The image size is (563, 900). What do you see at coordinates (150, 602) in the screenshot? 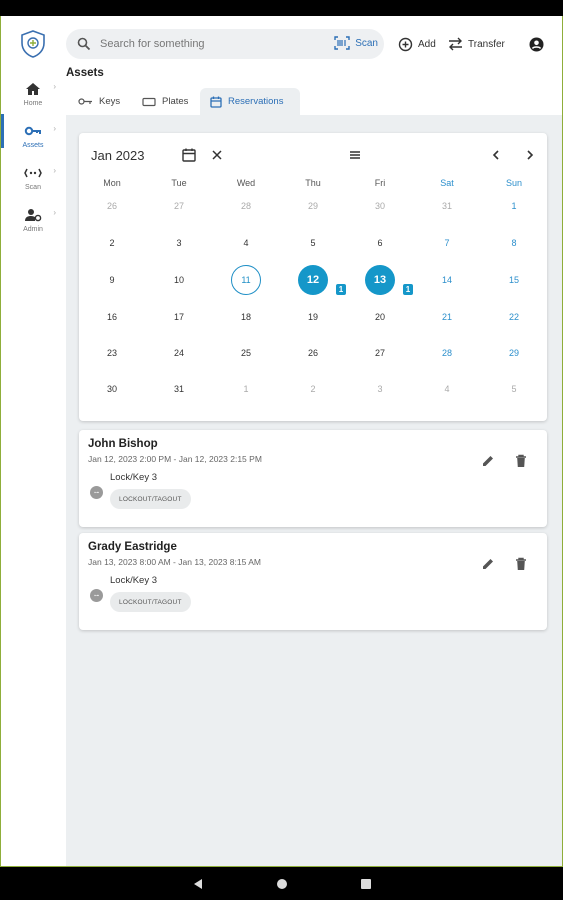
I see `tag-chip: LOCKOUT/TAGOUT` at bounding box center [150, 602].